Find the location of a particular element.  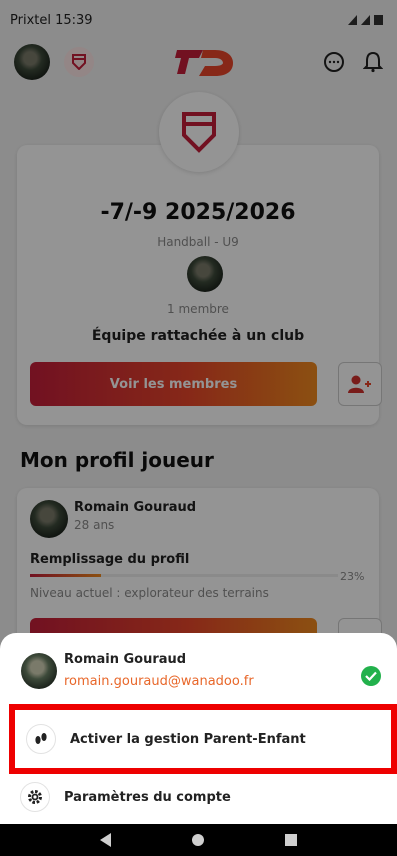

back-icon is located at coordinates (106, 840).